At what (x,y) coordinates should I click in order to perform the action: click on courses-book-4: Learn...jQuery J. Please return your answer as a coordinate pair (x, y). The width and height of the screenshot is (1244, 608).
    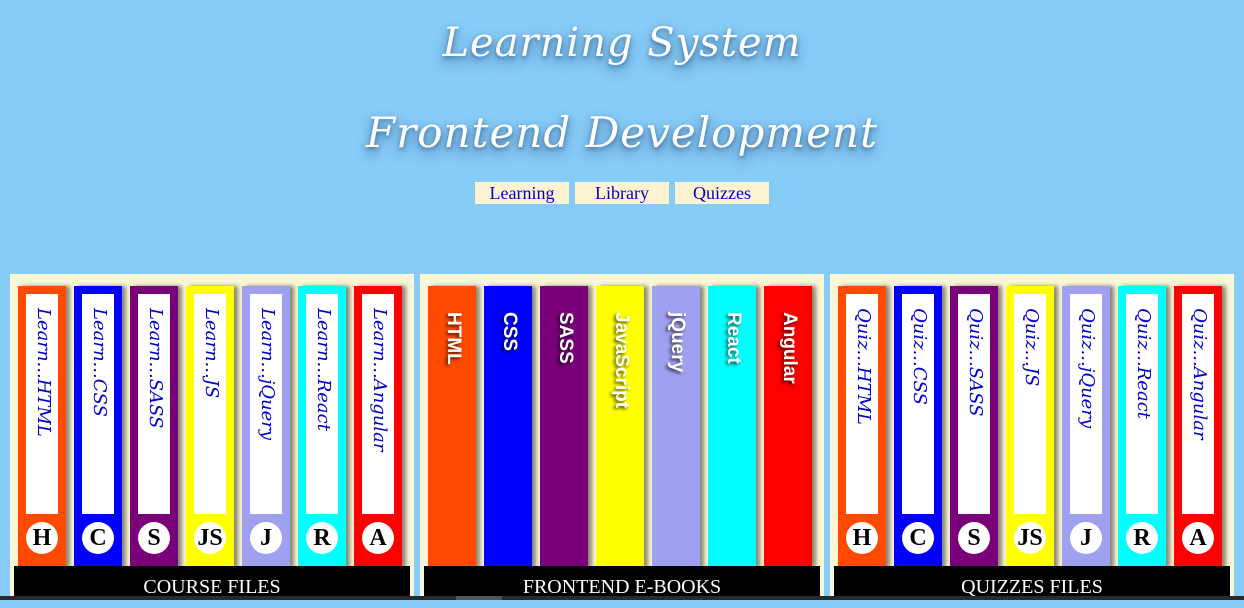
    Looking at the image, I should click on (266, 427).